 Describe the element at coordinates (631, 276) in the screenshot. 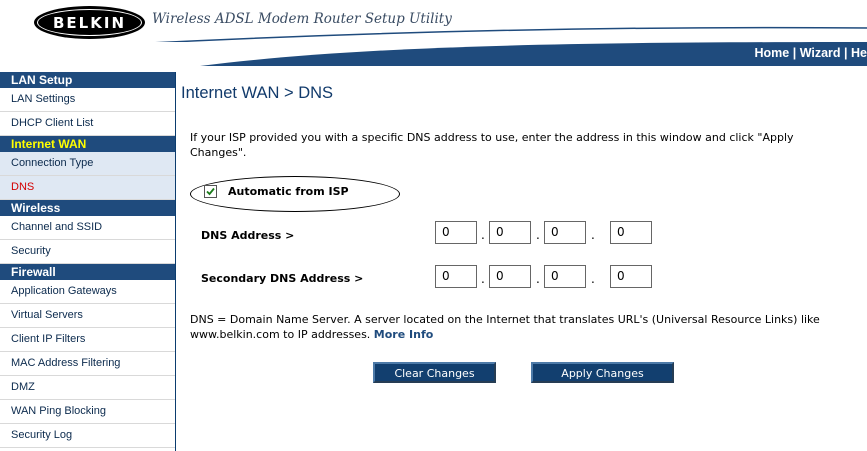

I see `secondary-dns-octet-4: 0` at that location.